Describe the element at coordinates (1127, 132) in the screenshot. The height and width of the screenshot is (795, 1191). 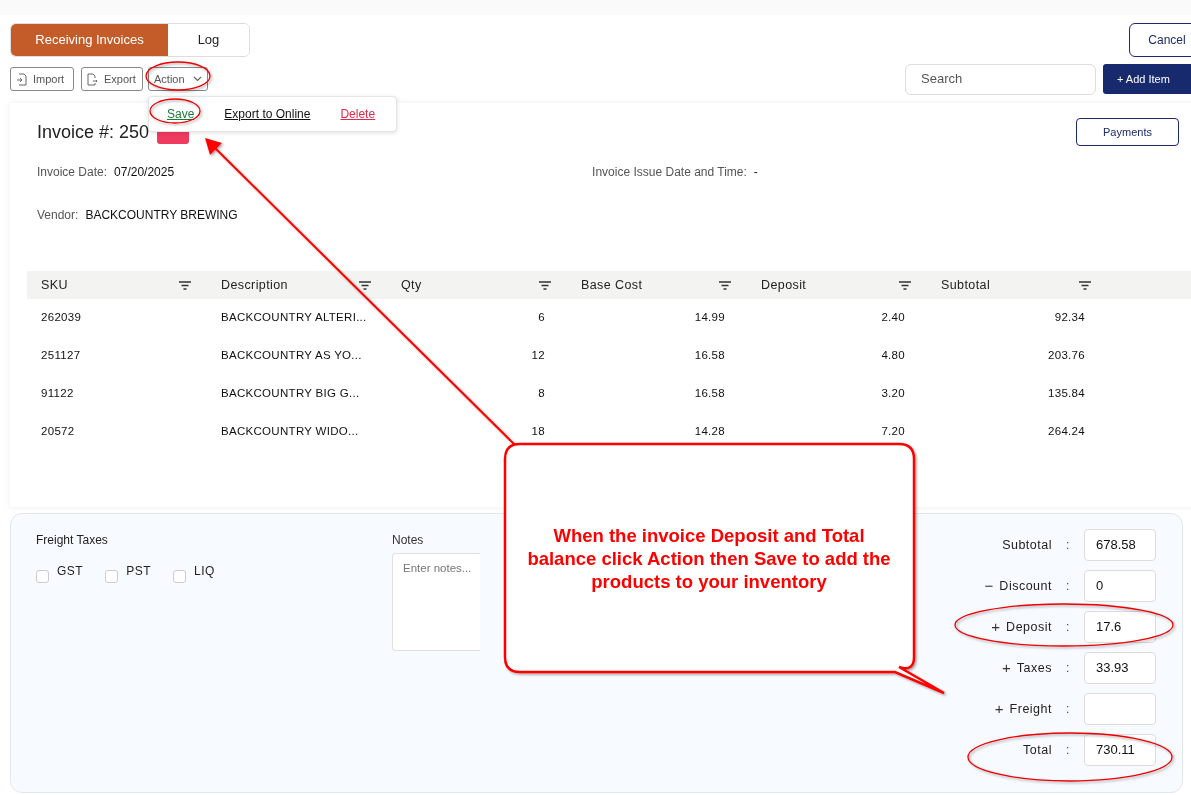
I see `payments-button: Payments` at that location.